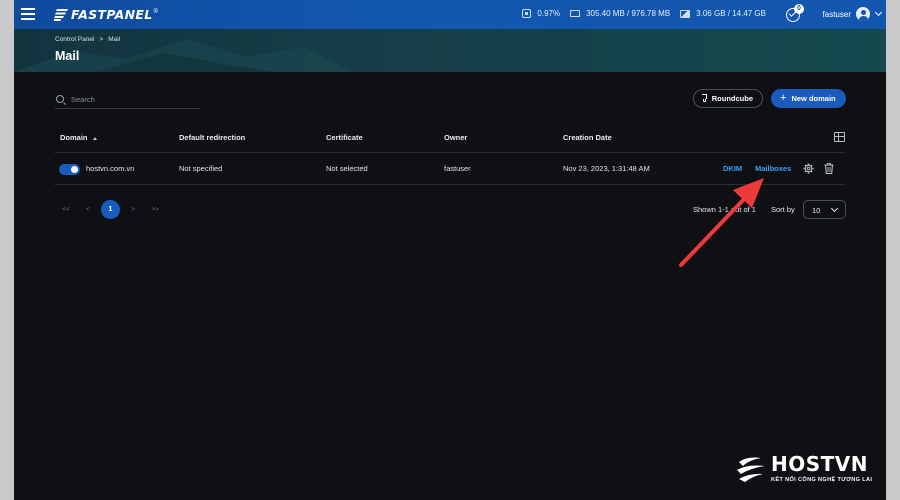 The width and height of the screenshot is (900, 500). I want to click on page-1-button: 1, so click(110, 209).